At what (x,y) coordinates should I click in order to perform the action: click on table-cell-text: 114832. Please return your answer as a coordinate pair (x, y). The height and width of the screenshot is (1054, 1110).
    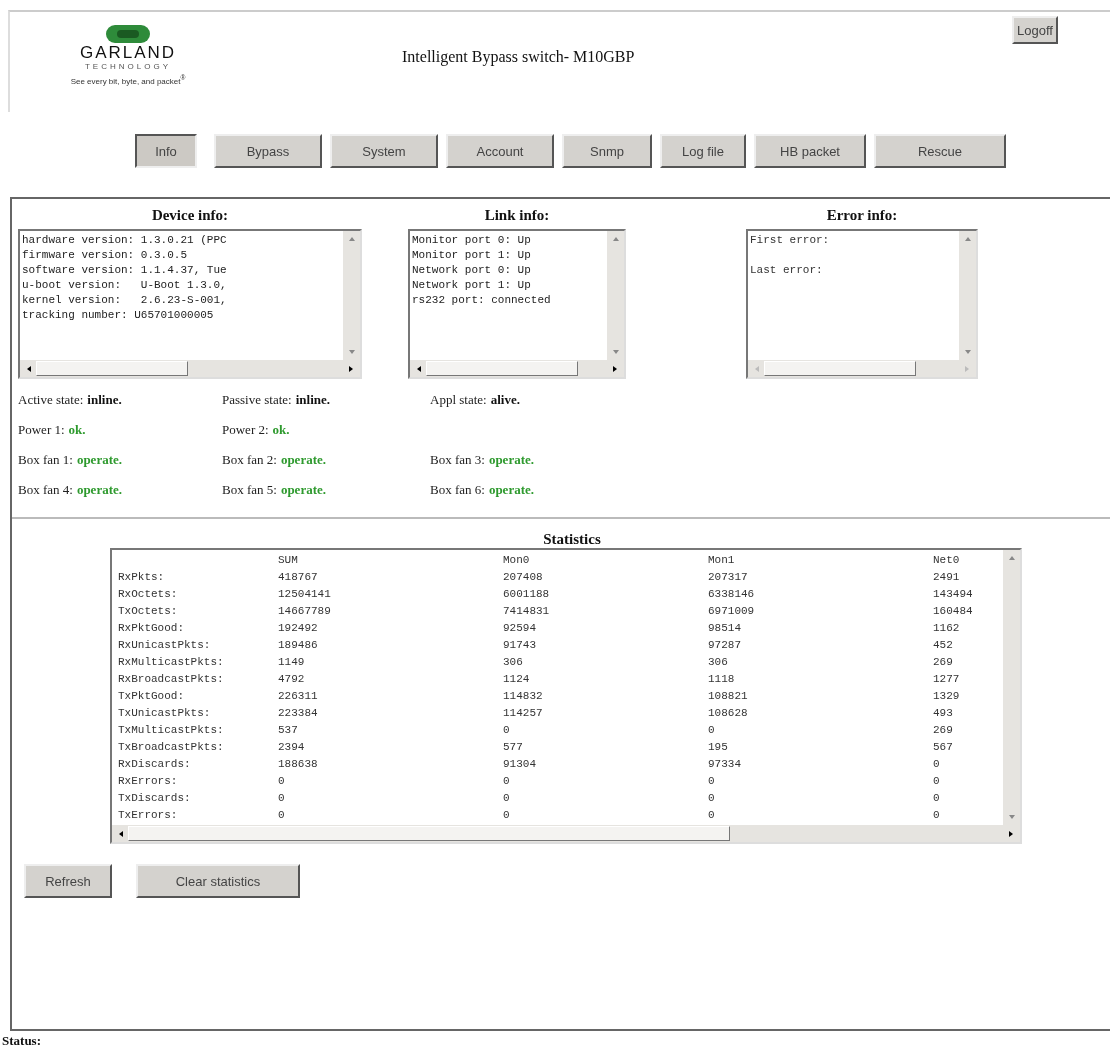
    Looking at the image, I should click on (523, 696).